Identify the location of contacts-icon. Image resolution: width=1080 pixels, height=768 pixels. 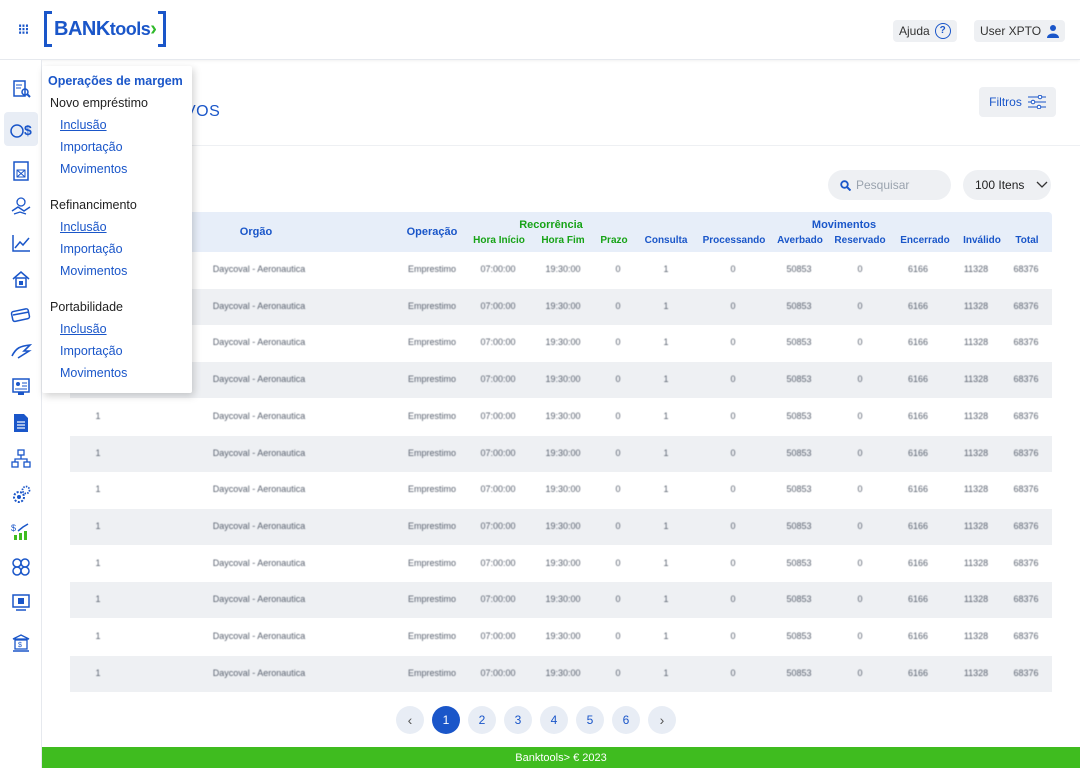
(21, 387).